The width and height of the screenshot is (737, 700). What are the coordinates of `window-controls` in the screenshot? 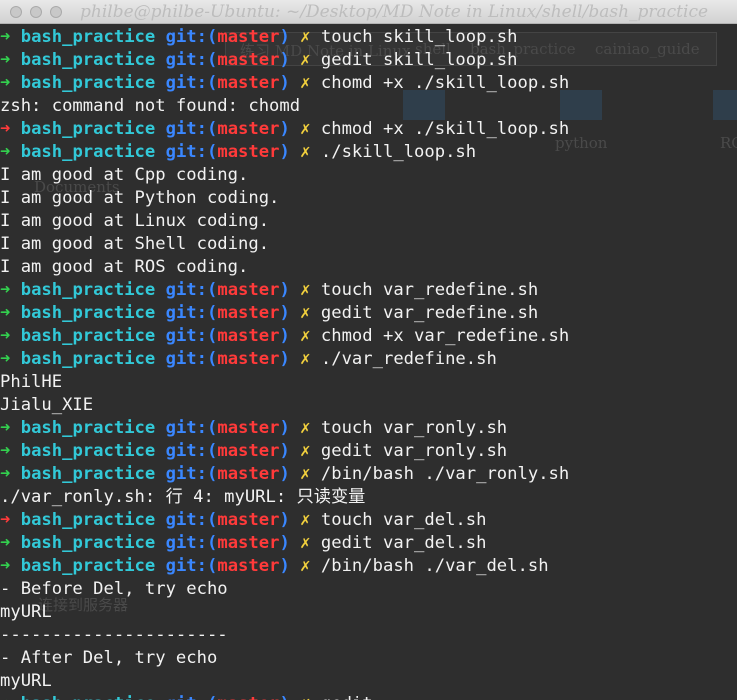 It's located at (36, 12).